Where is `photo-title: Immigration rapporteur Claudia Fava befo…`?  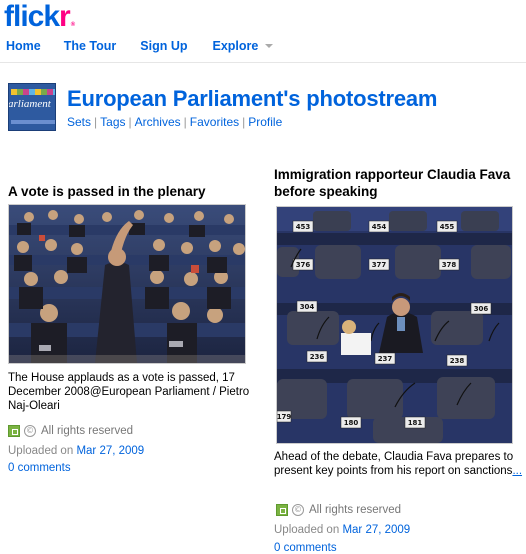
photo-title: Immigration rapporteur Claudia Fava befo… is located at coordinates (399, 183).